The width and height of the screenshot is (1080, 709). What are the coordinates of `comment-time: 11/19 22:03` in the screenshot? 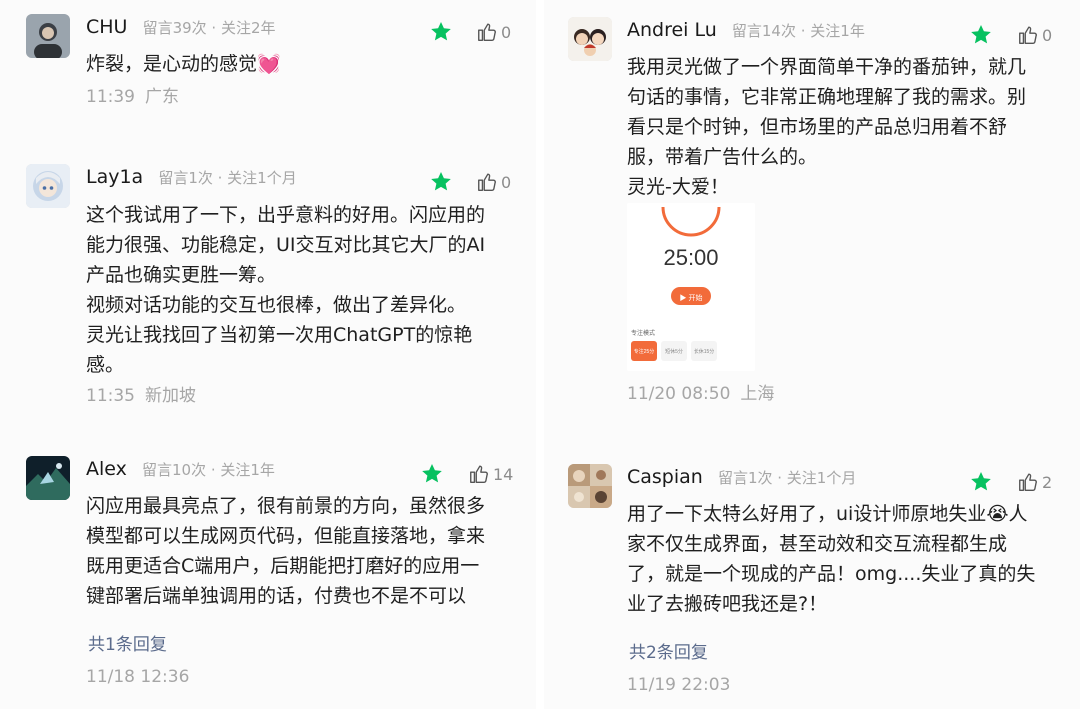 It's located at (678, 685).